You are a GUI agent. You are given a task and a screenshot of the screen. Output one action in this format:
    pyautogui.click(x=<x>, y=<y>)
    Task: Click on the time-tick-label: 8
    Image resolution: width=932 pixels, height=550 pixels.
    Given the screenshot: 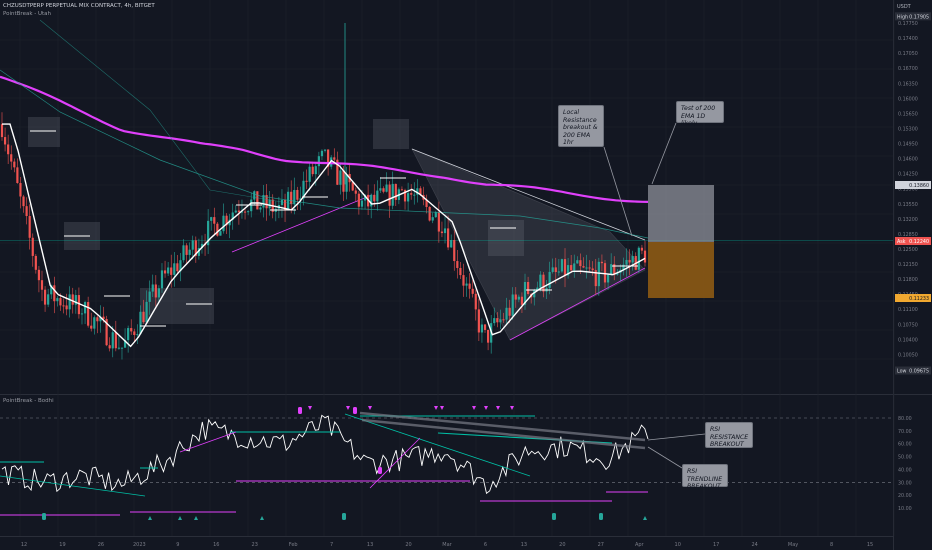 What is the action you would take?
    pyautogui.click(x=831, y=545)
    